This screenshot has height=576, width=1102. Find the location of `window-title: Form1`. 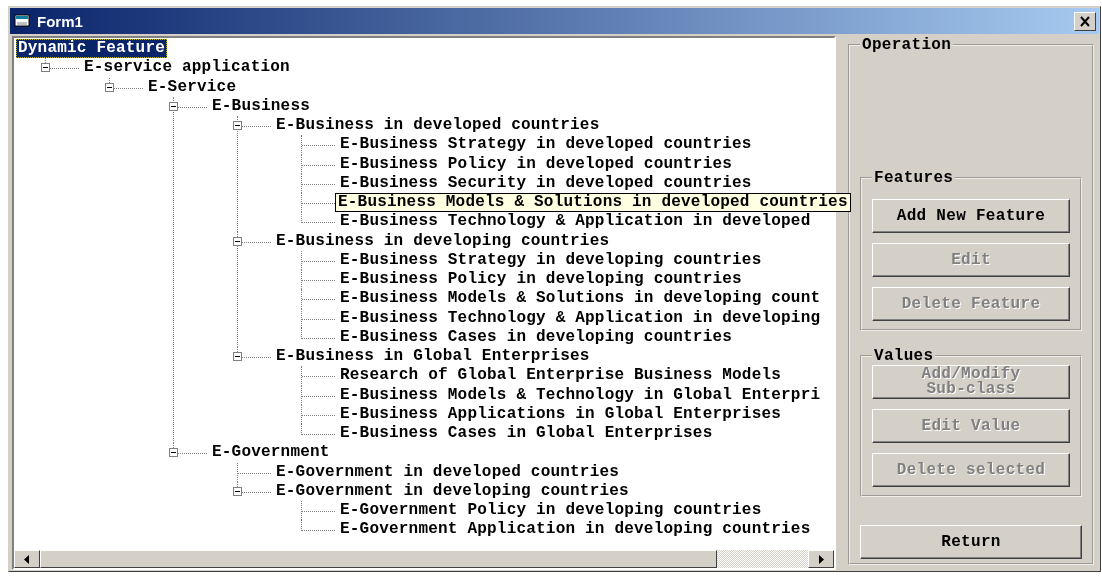

window-title: Form1 is located at coordinates (60, 21).